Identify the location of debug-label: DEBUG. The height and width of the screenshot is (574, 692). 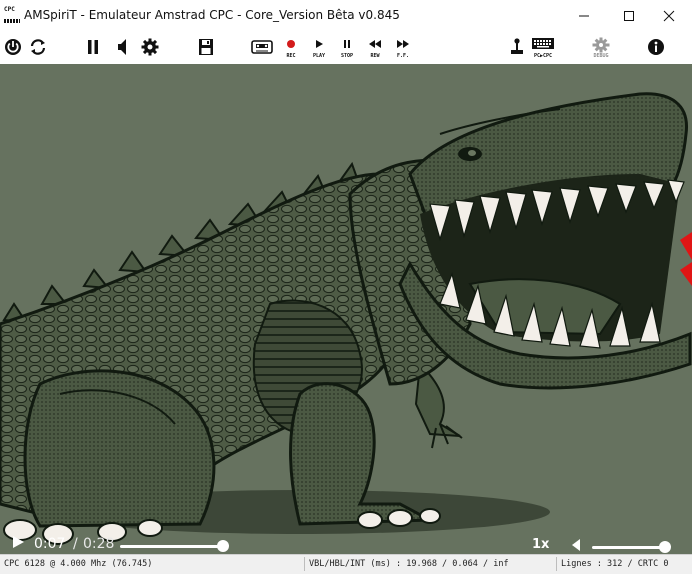
(601, 56).